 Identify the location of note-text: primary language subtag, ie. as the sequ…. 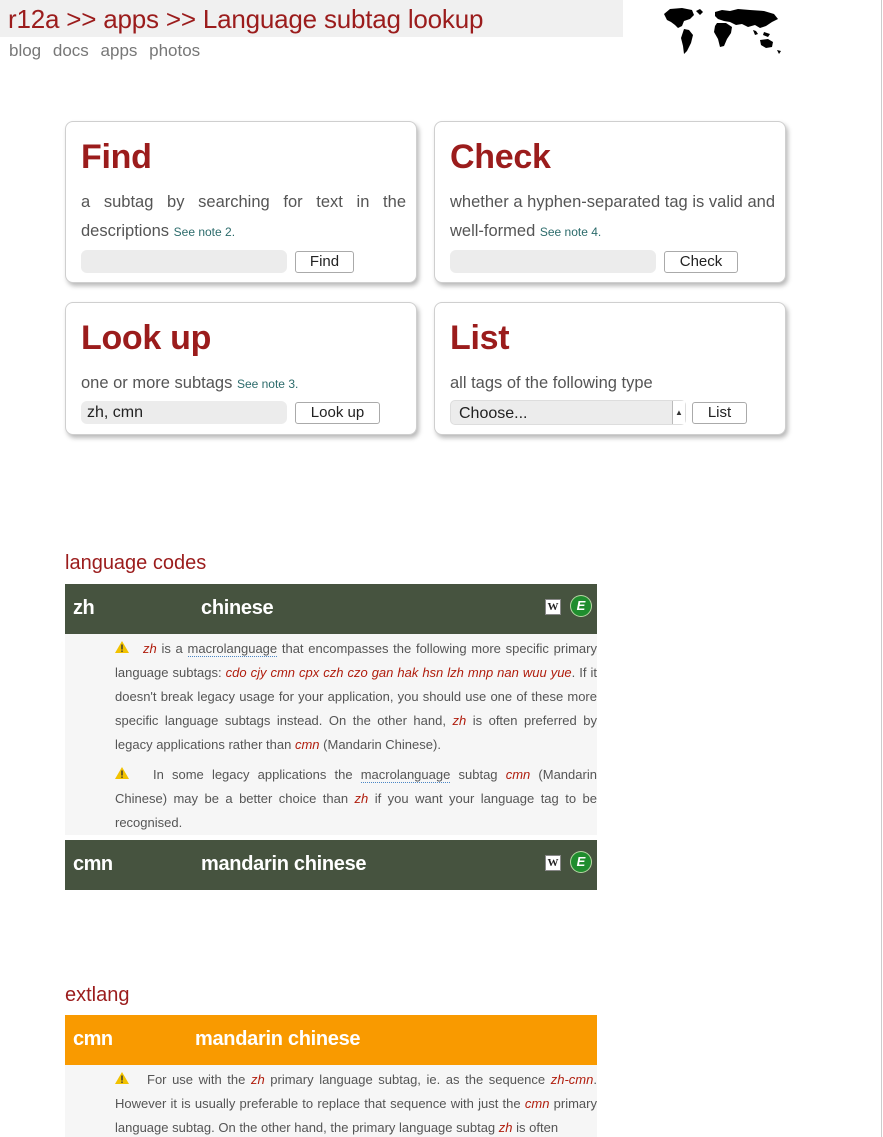
(408, 1079).